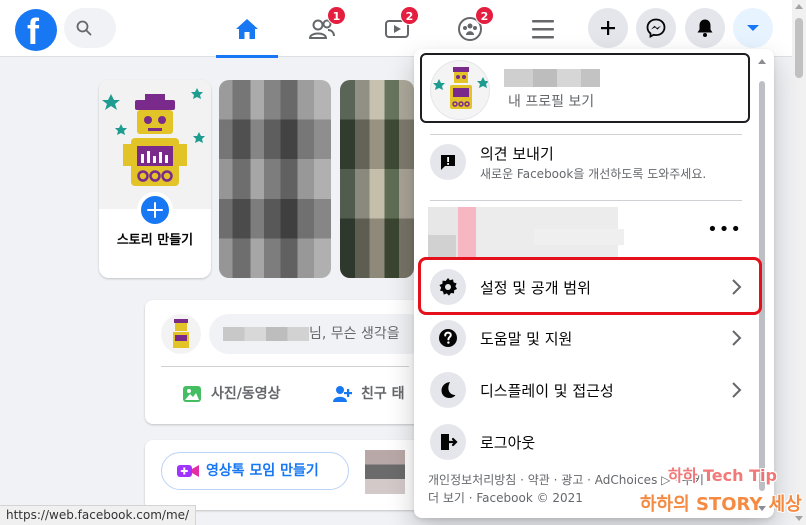 This screenshot has width=806, height=525. I want to click on create-button, so click(608, 28).